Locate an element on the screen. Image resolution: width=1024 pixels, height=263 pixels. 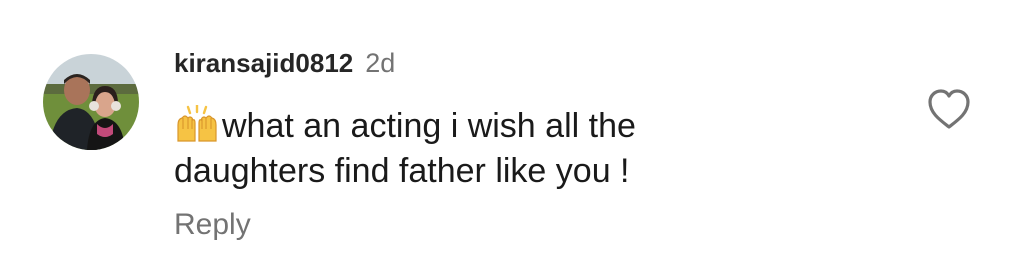
comment-text-line-2: daughters find father like you ! is located at coordinates (402, 171).